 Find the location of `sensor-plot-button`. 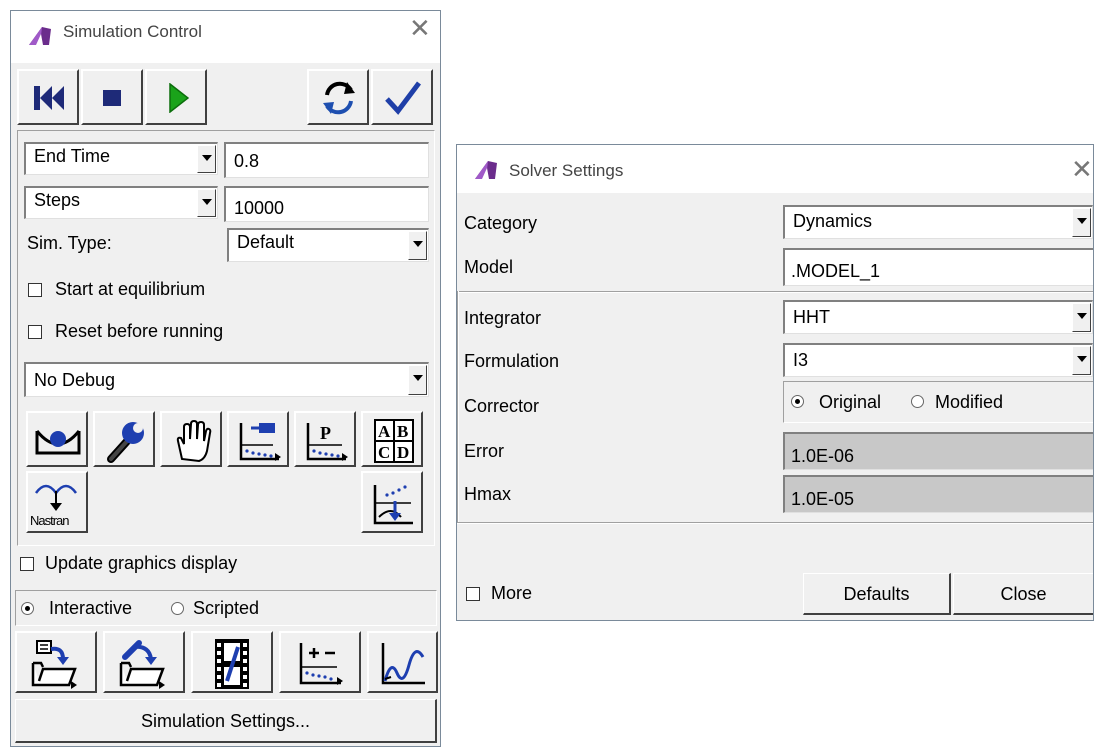

sensor-plot-button is located at coordinates (258, 439).